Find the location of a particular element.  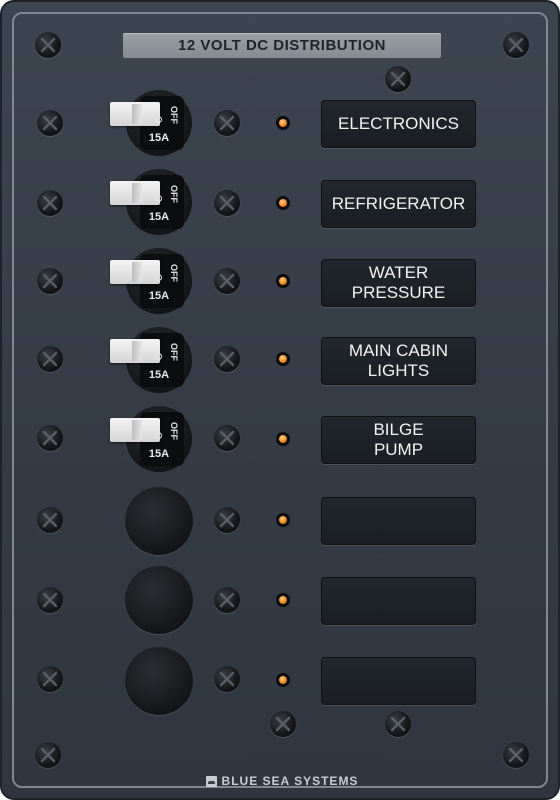

circuit-breaker-main-cabin-lights: OFF 15A is located at coordinates (151, 360).